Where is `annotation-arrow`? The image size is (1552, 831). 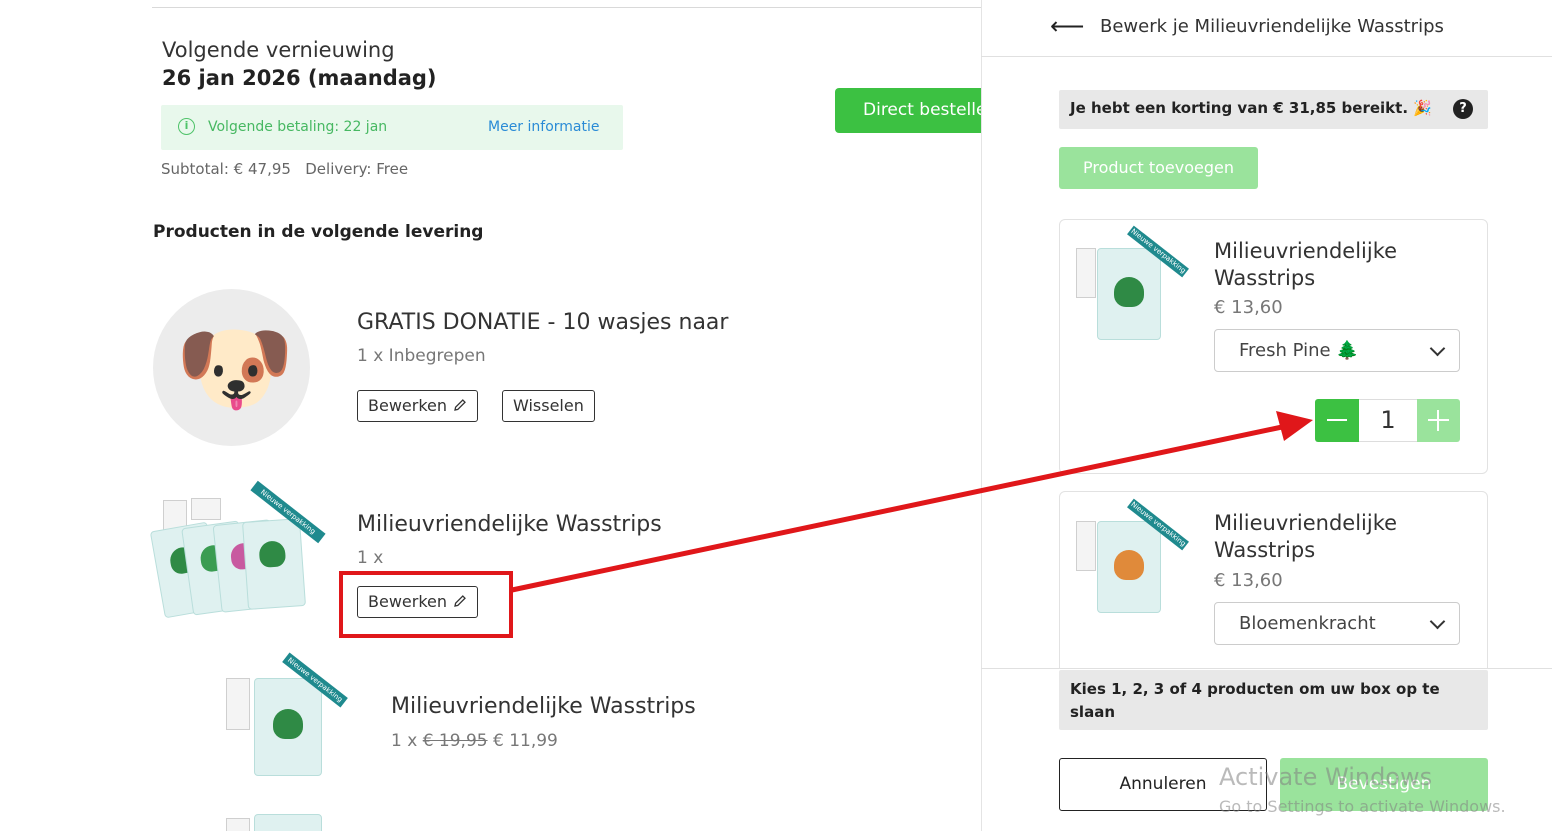
annotation-arrow is located at coordinates (911, 502).